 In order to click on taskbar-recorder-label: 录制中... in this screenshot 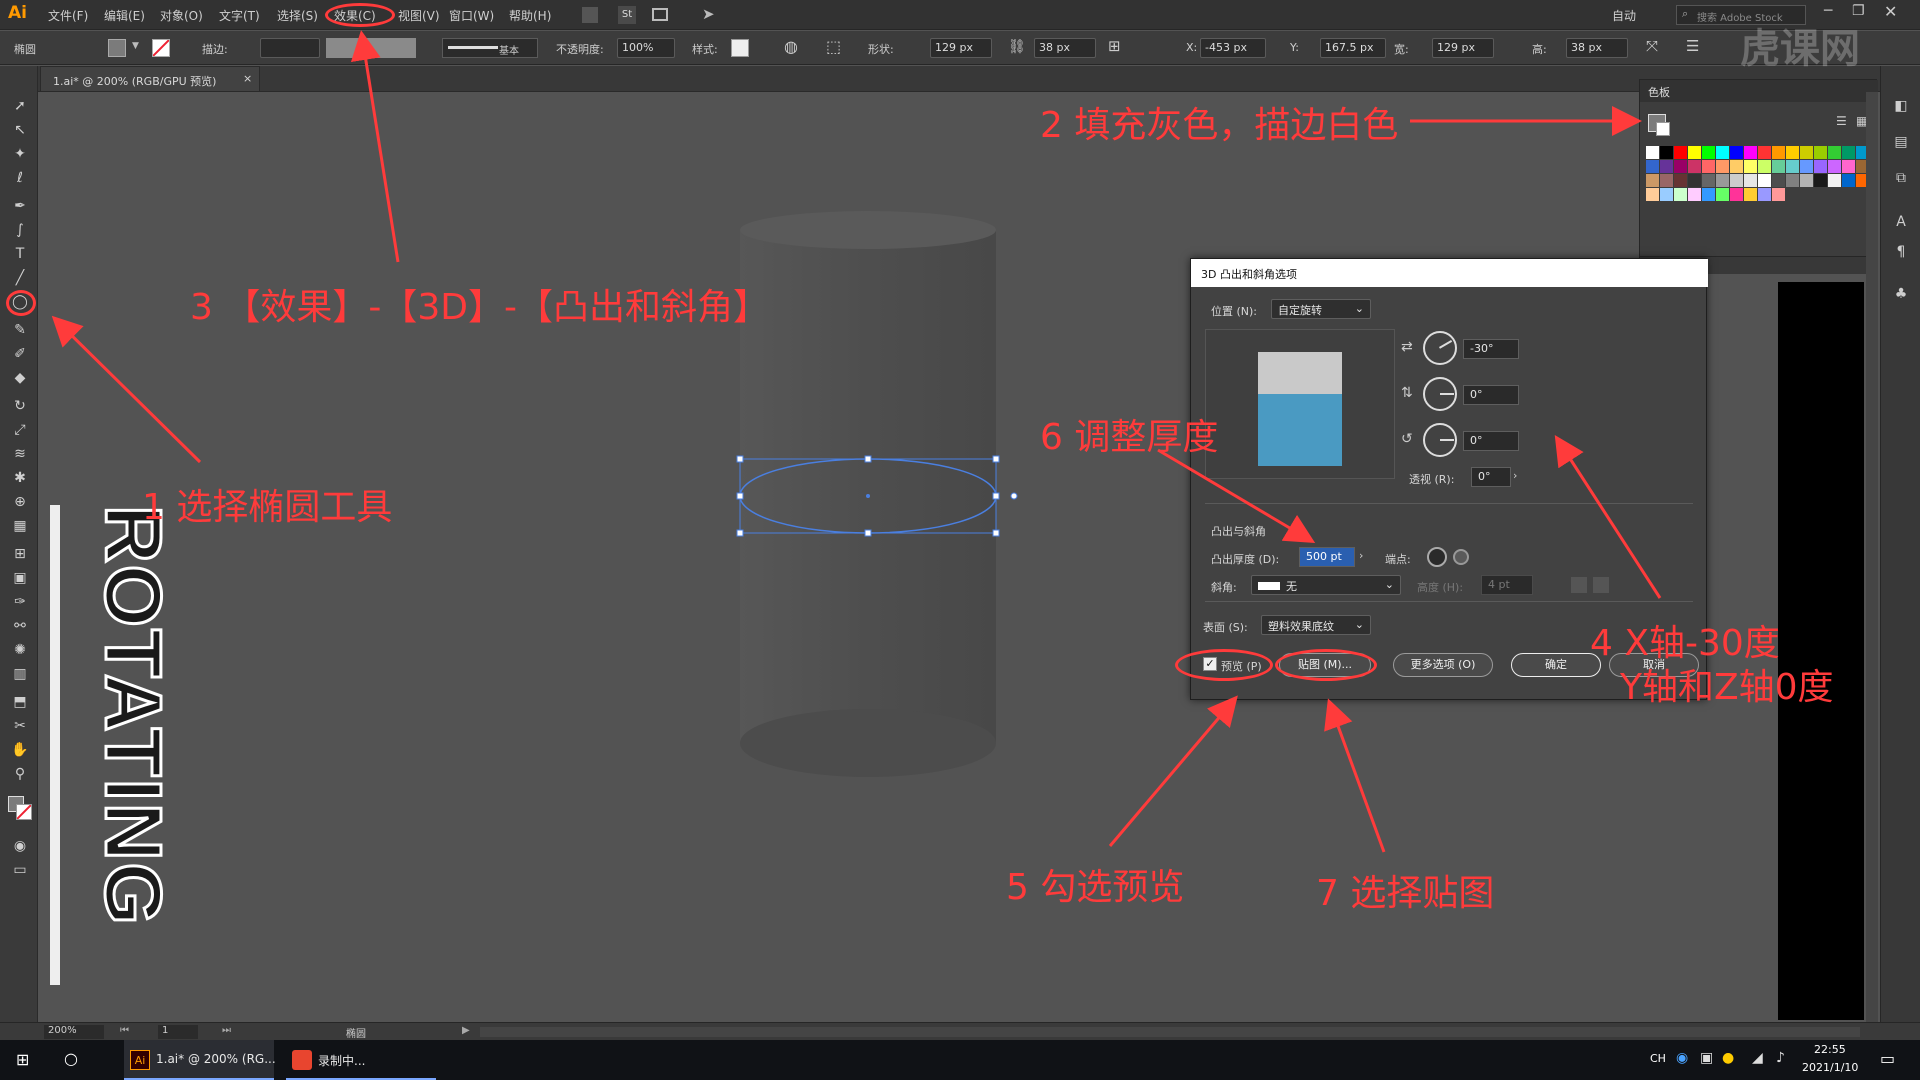, I will do `click(342, 1061)`.